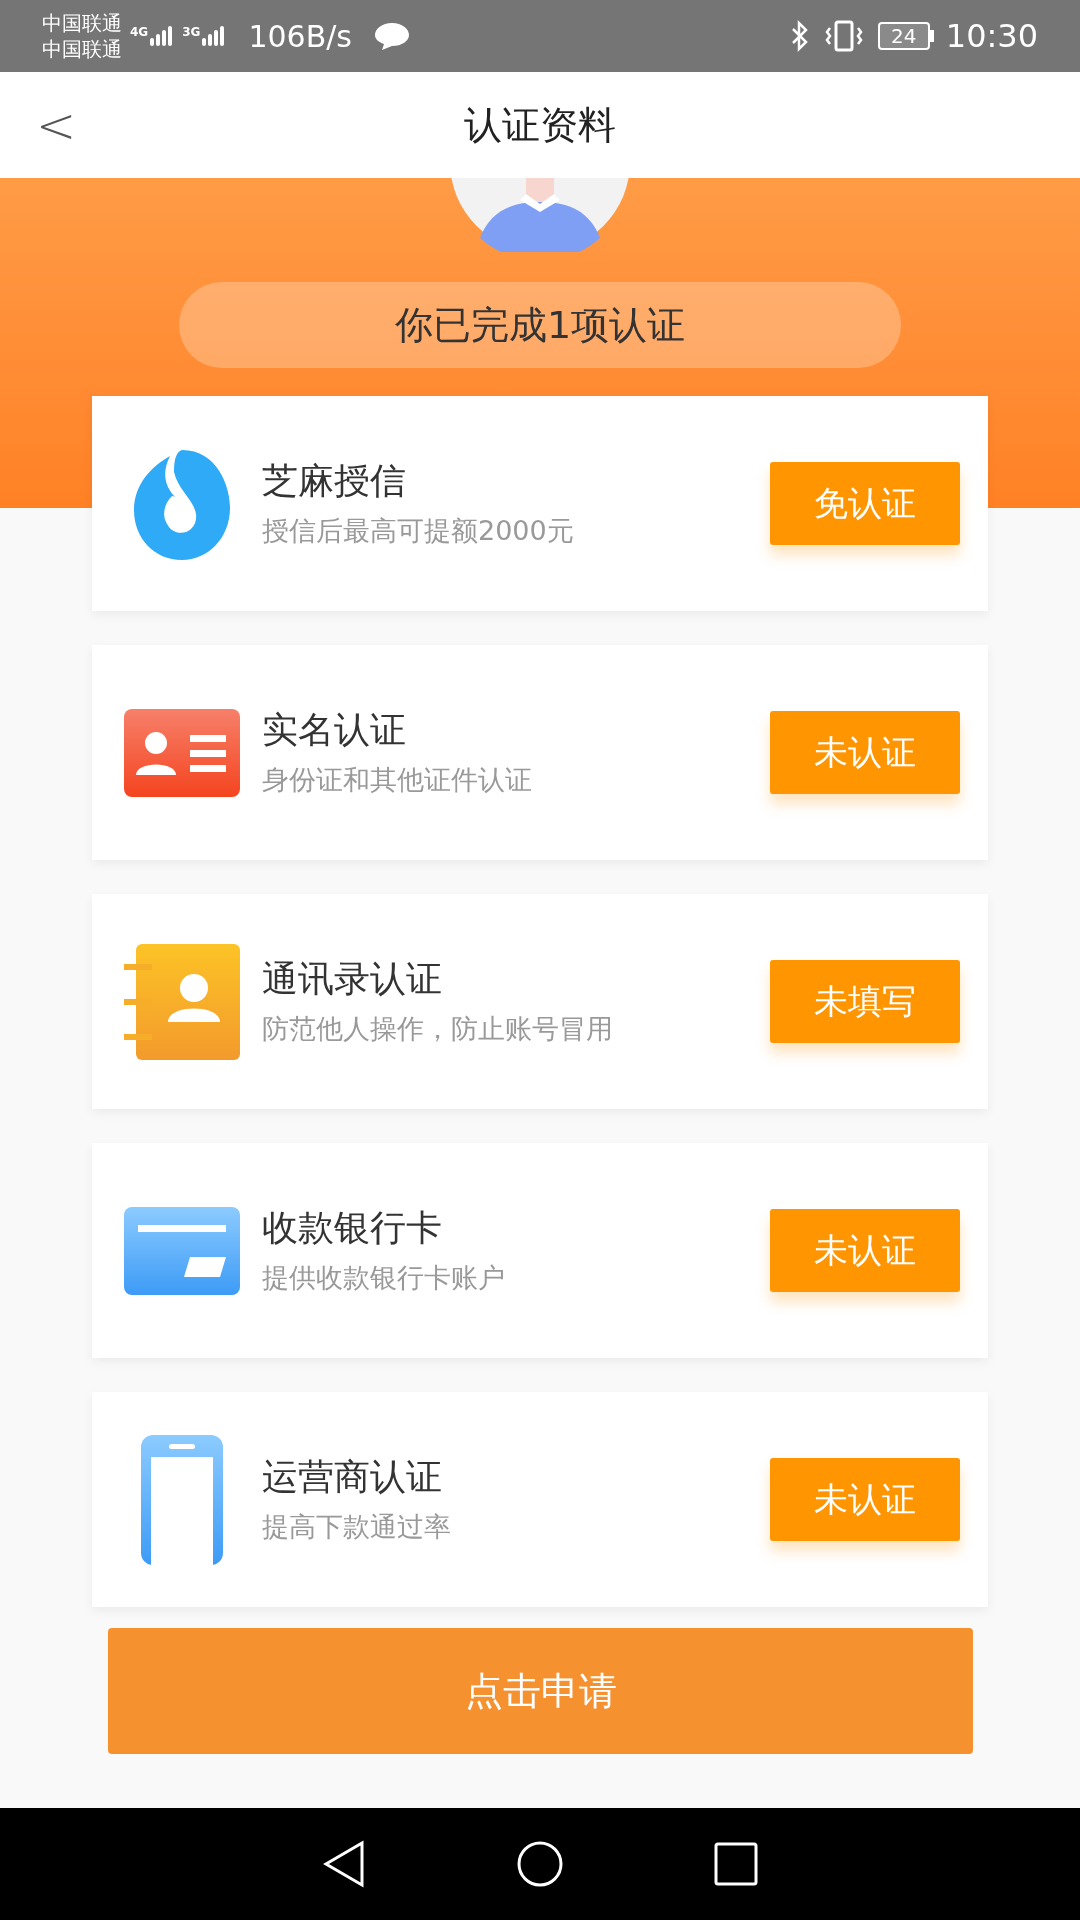 This screenshot has height=1920, width=1080. What do you see at coordinates (334, 481) in the screenshot?
I see `card-title: 芝麻授信` at bounding box center [334, 481].